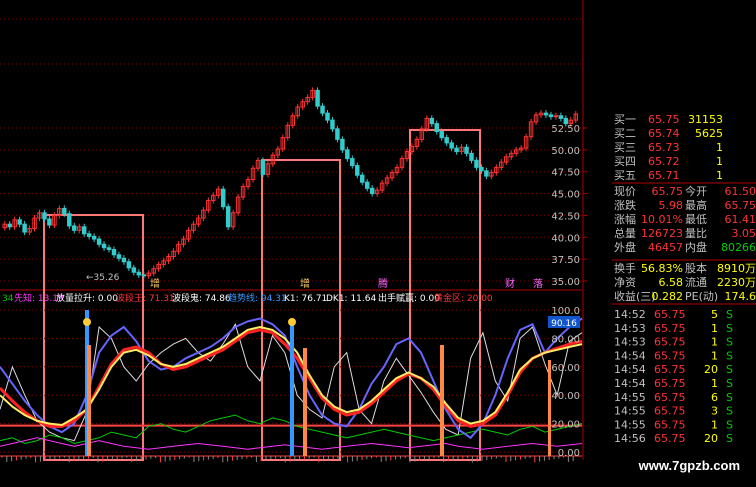 This screenshot has width=756, height=487. I want to click on event-label: 增, so click(305, 283).